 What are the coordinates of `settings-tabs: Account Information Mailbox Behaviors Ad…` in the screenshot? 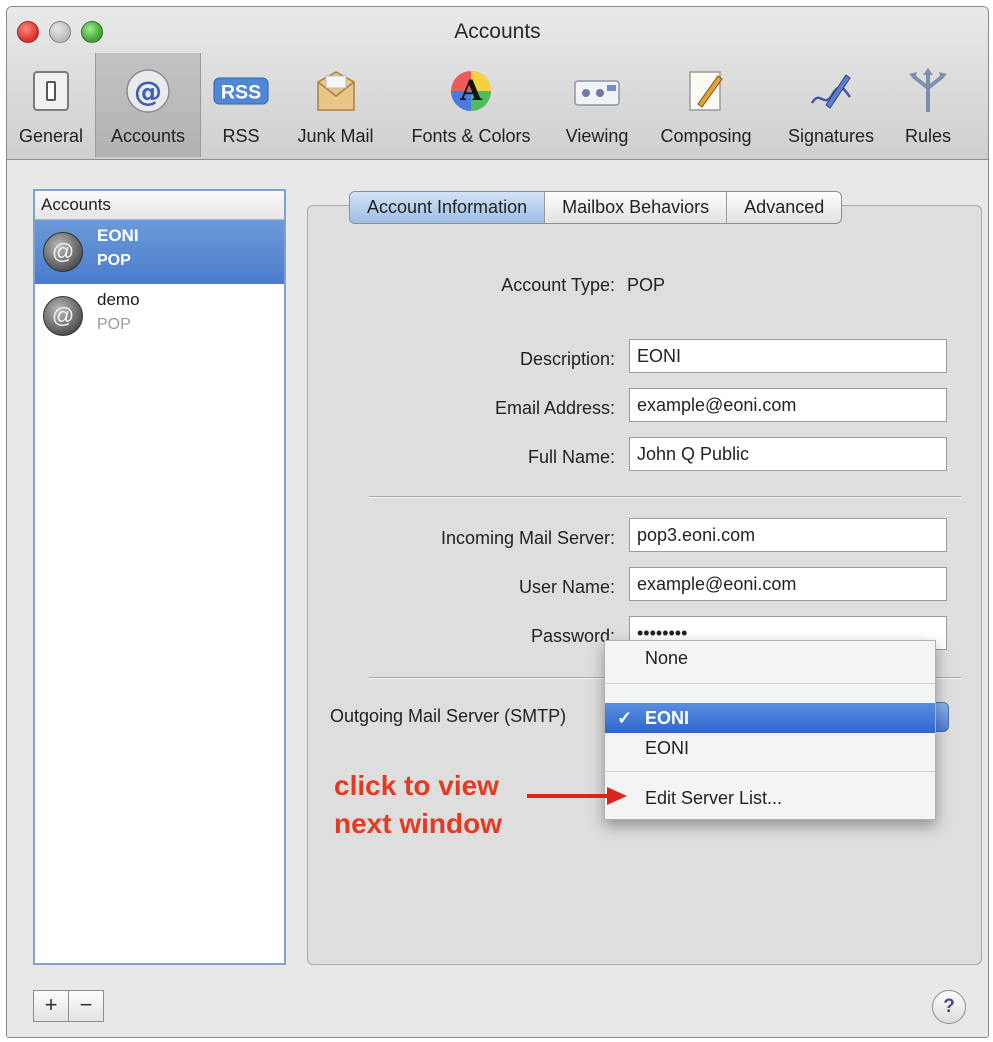 It's located at (596, 207).